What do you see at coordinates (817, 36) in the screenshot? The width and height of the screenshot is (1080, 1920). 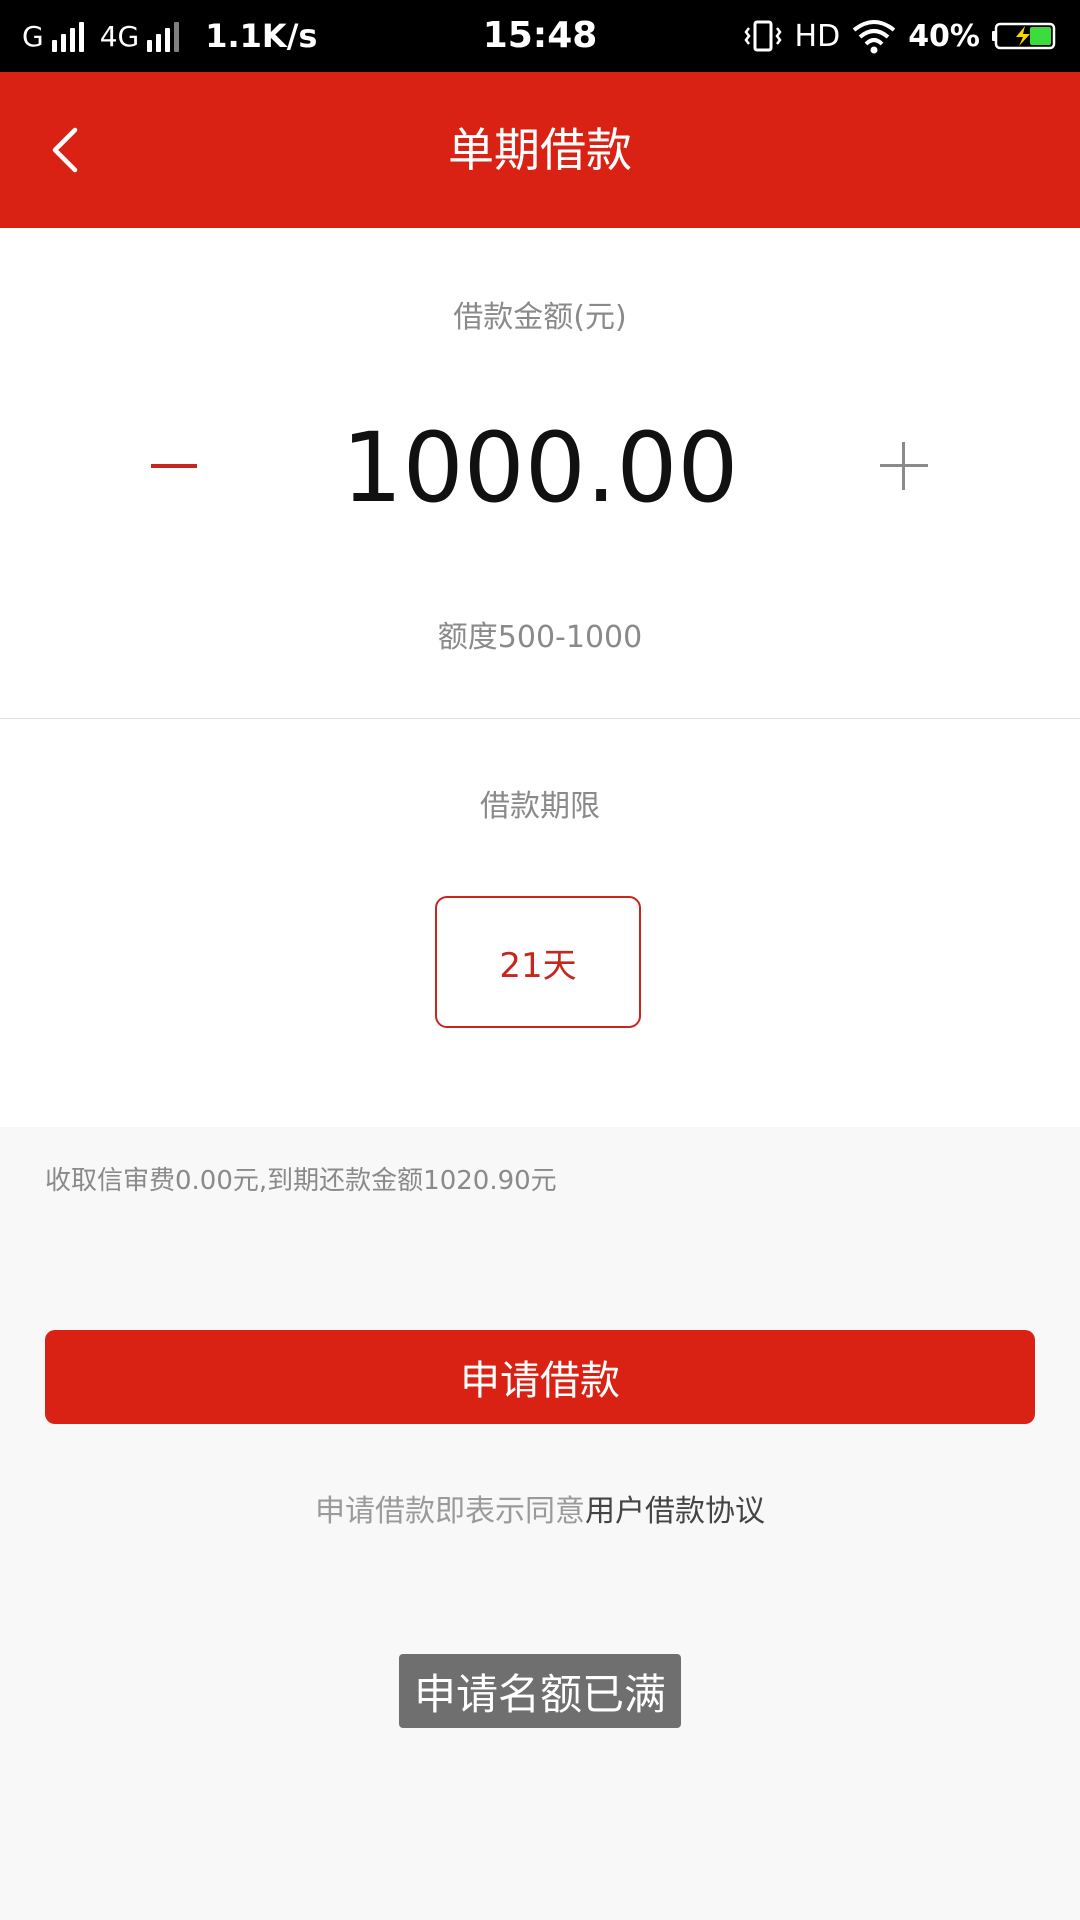 I see `hd-label: HD` at bounding box center [817, 36].